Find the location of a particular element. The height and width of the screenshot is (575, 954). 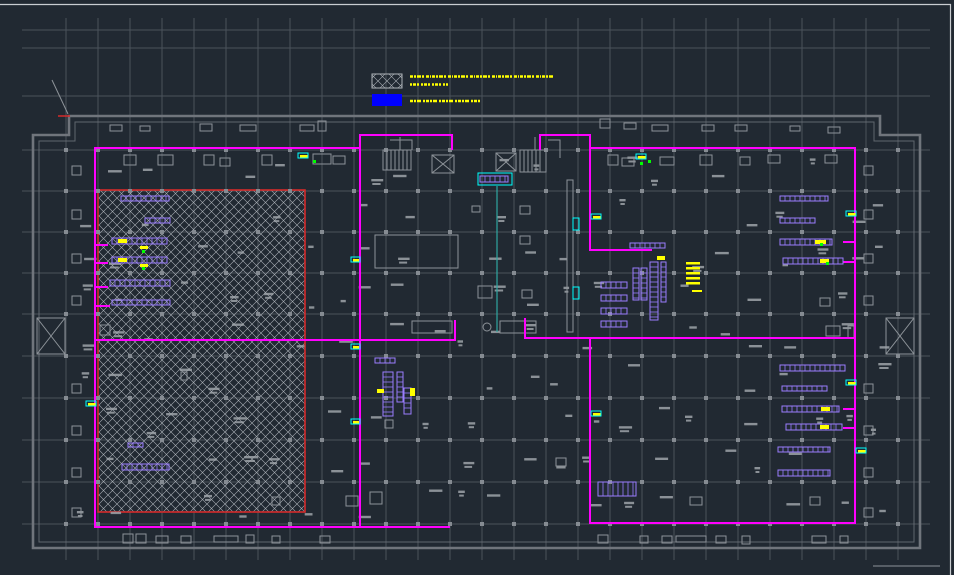

annotation-tag-yellow is located at coordinates (122, 241).